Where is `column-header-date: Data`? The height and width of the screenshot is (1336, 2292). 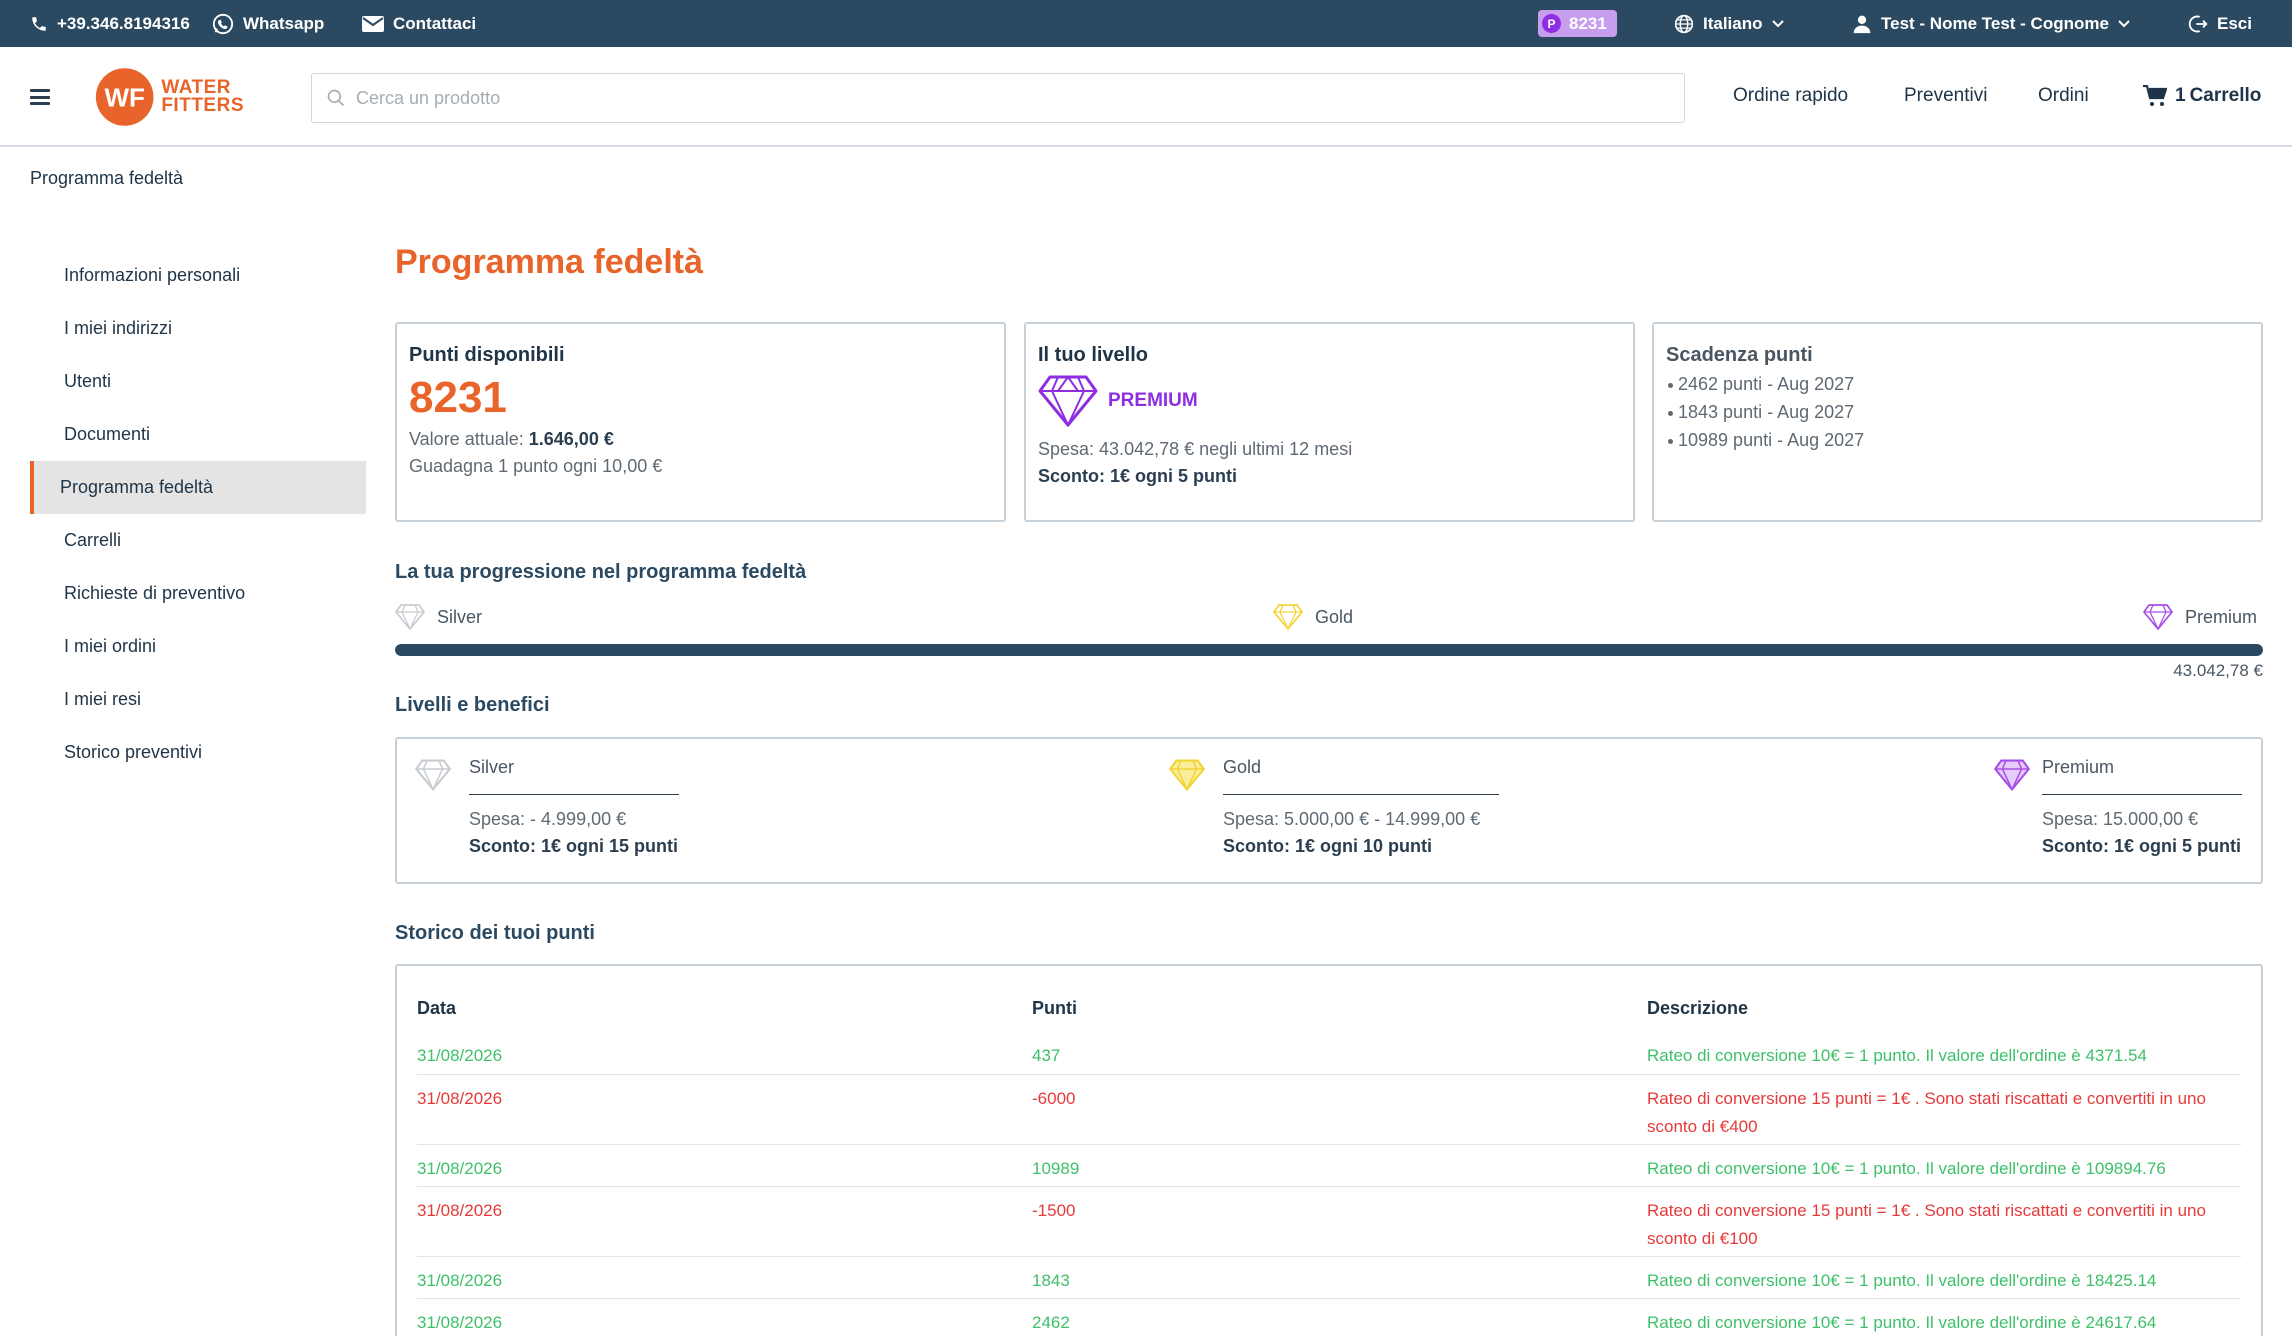 column-header-date: Data is located at coordinates (437, 1007).